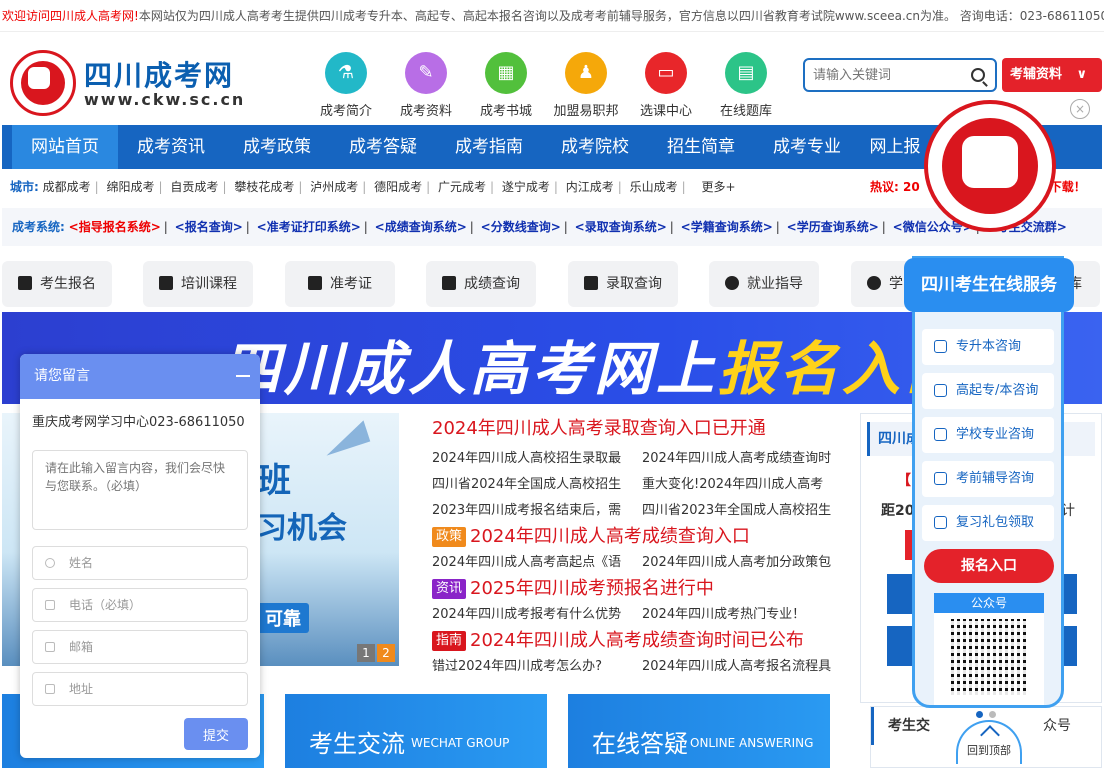  What do you see at coordinates (386, 653) in the screenshot?
I see `slide-page-2: 2` at bounding box center [386, 653].